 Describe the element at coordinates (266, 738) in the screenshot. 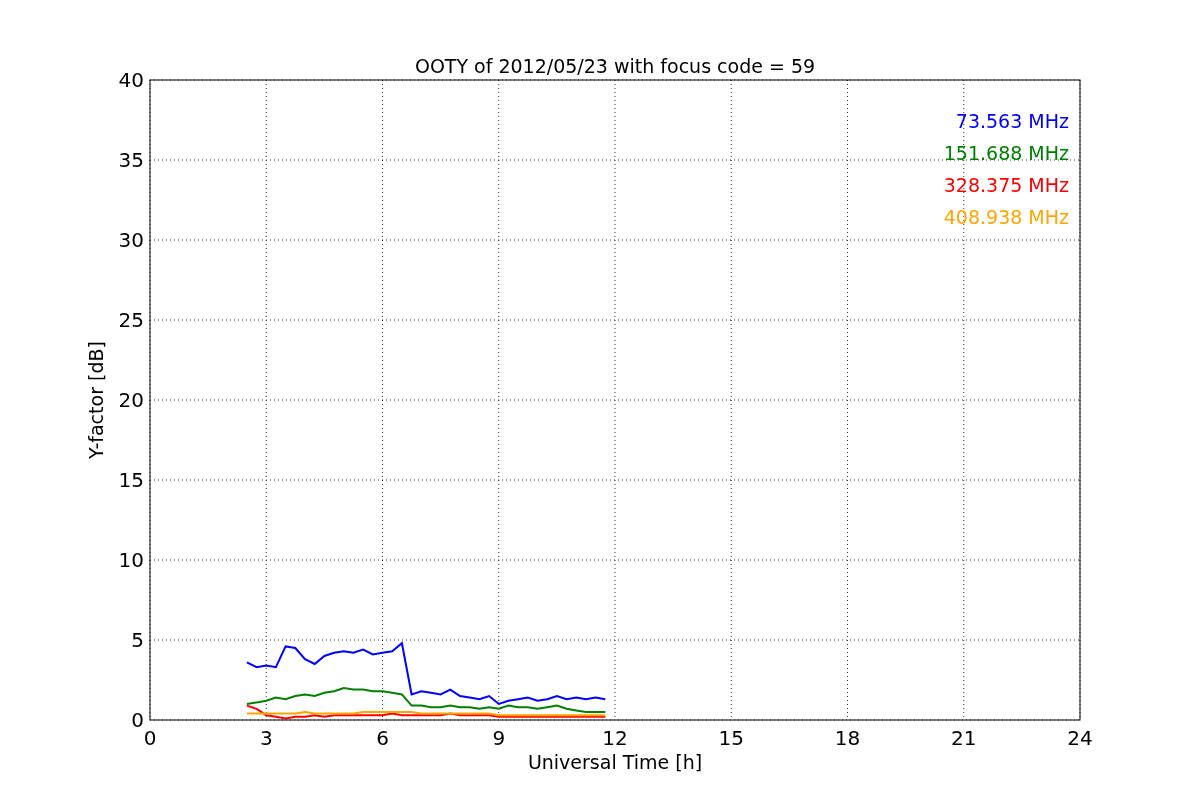

I see `tick-label: 3` at that location.